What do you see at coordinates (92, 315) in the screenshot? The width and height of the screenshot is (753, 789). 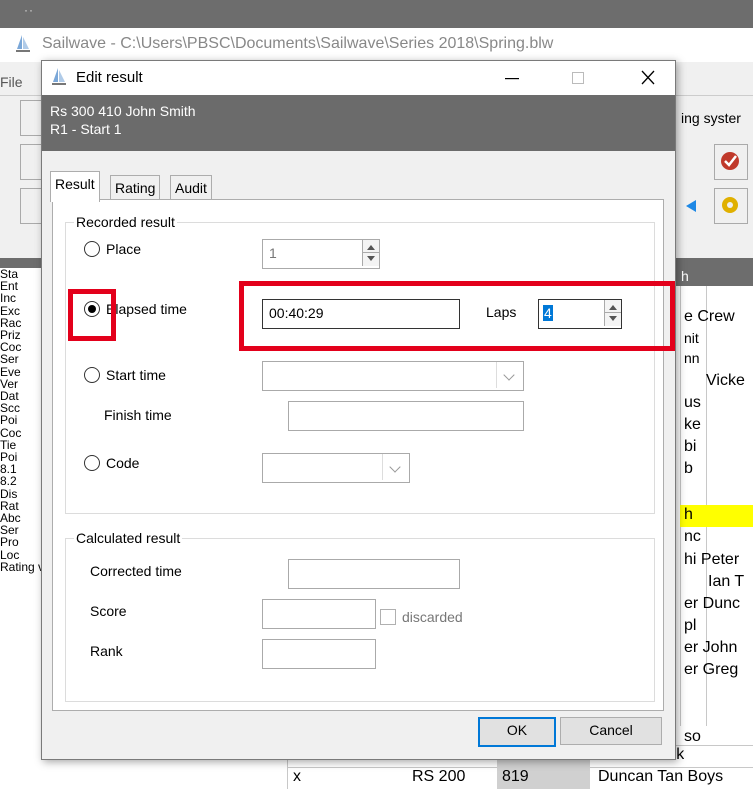 I see `annotation-highlight-radio` at bounding box center [92, 315].